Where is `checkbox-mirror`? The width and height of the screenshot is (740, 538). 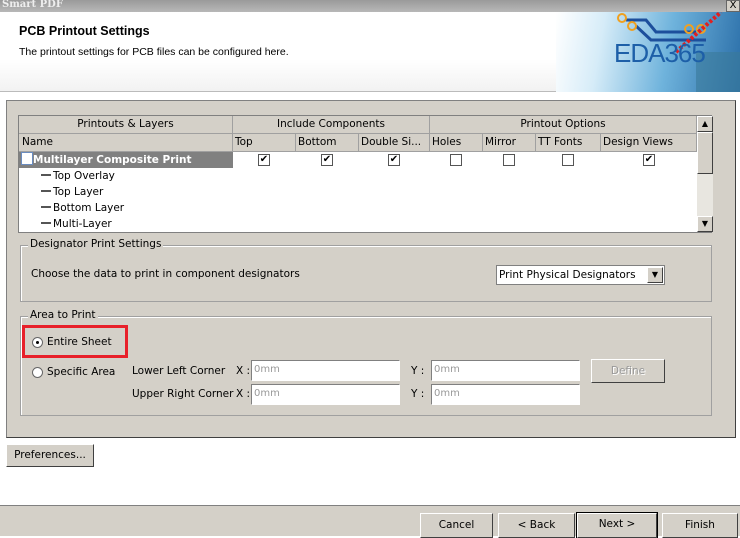 checkbox-mirror is located at coordinates (509, 160).